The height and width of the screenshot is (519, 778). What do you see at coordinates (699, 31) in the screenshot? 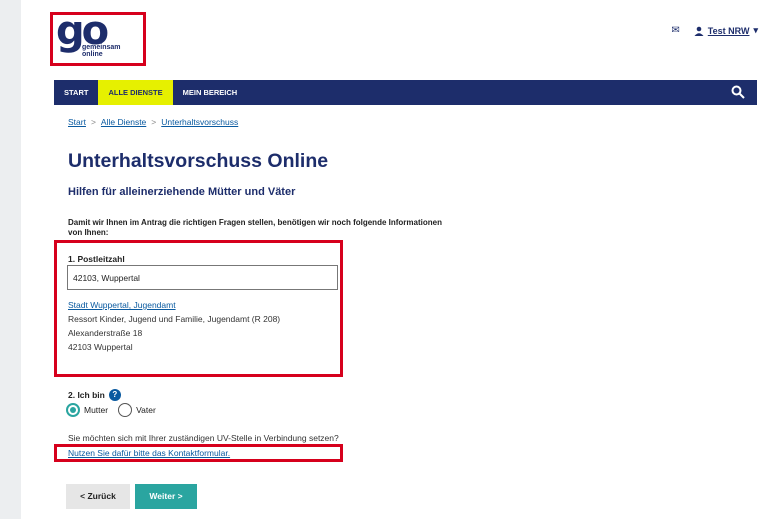
I see `user-icon` at bounding box center [699, 31].